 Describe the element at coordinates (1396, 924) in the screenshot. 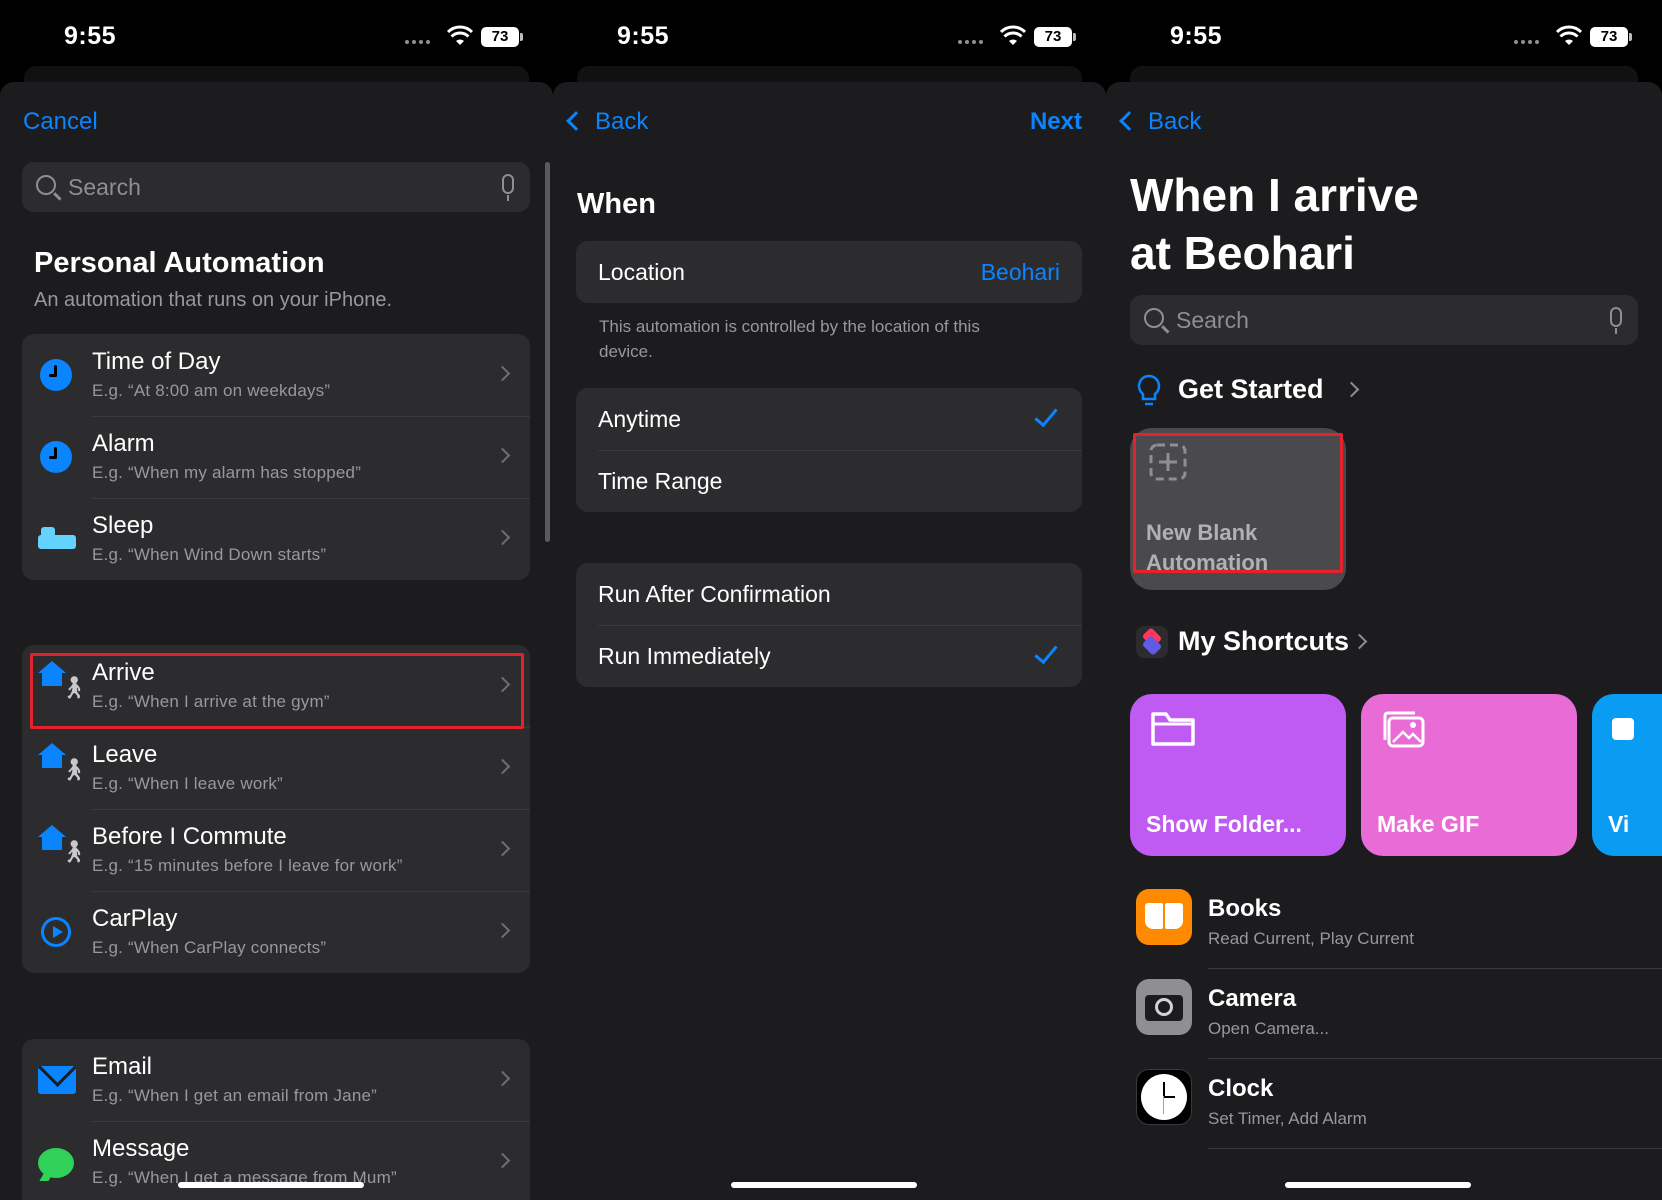

I see `app-row-books: Books Read Current, Play Current` at that location.